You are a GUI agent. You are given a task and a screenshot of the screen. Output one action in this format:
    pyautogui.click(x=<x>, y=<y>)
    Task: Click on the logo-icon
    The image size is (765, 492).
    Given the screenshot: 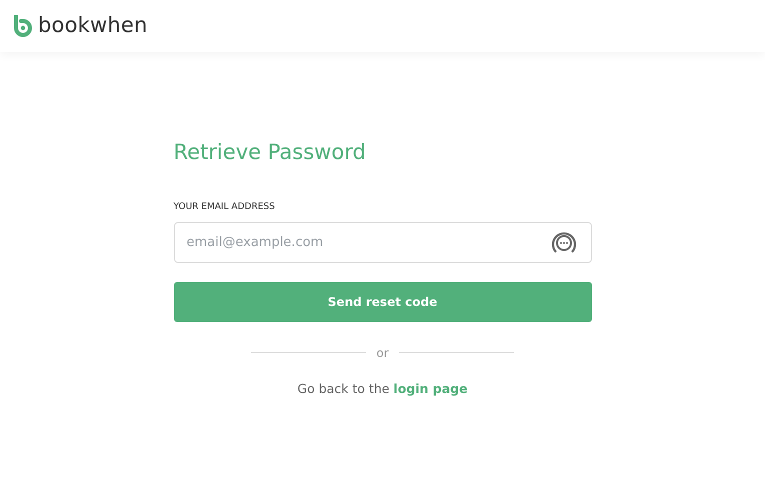 What is the action you would take?
    pyautogui.click(x=23, y=26)
    